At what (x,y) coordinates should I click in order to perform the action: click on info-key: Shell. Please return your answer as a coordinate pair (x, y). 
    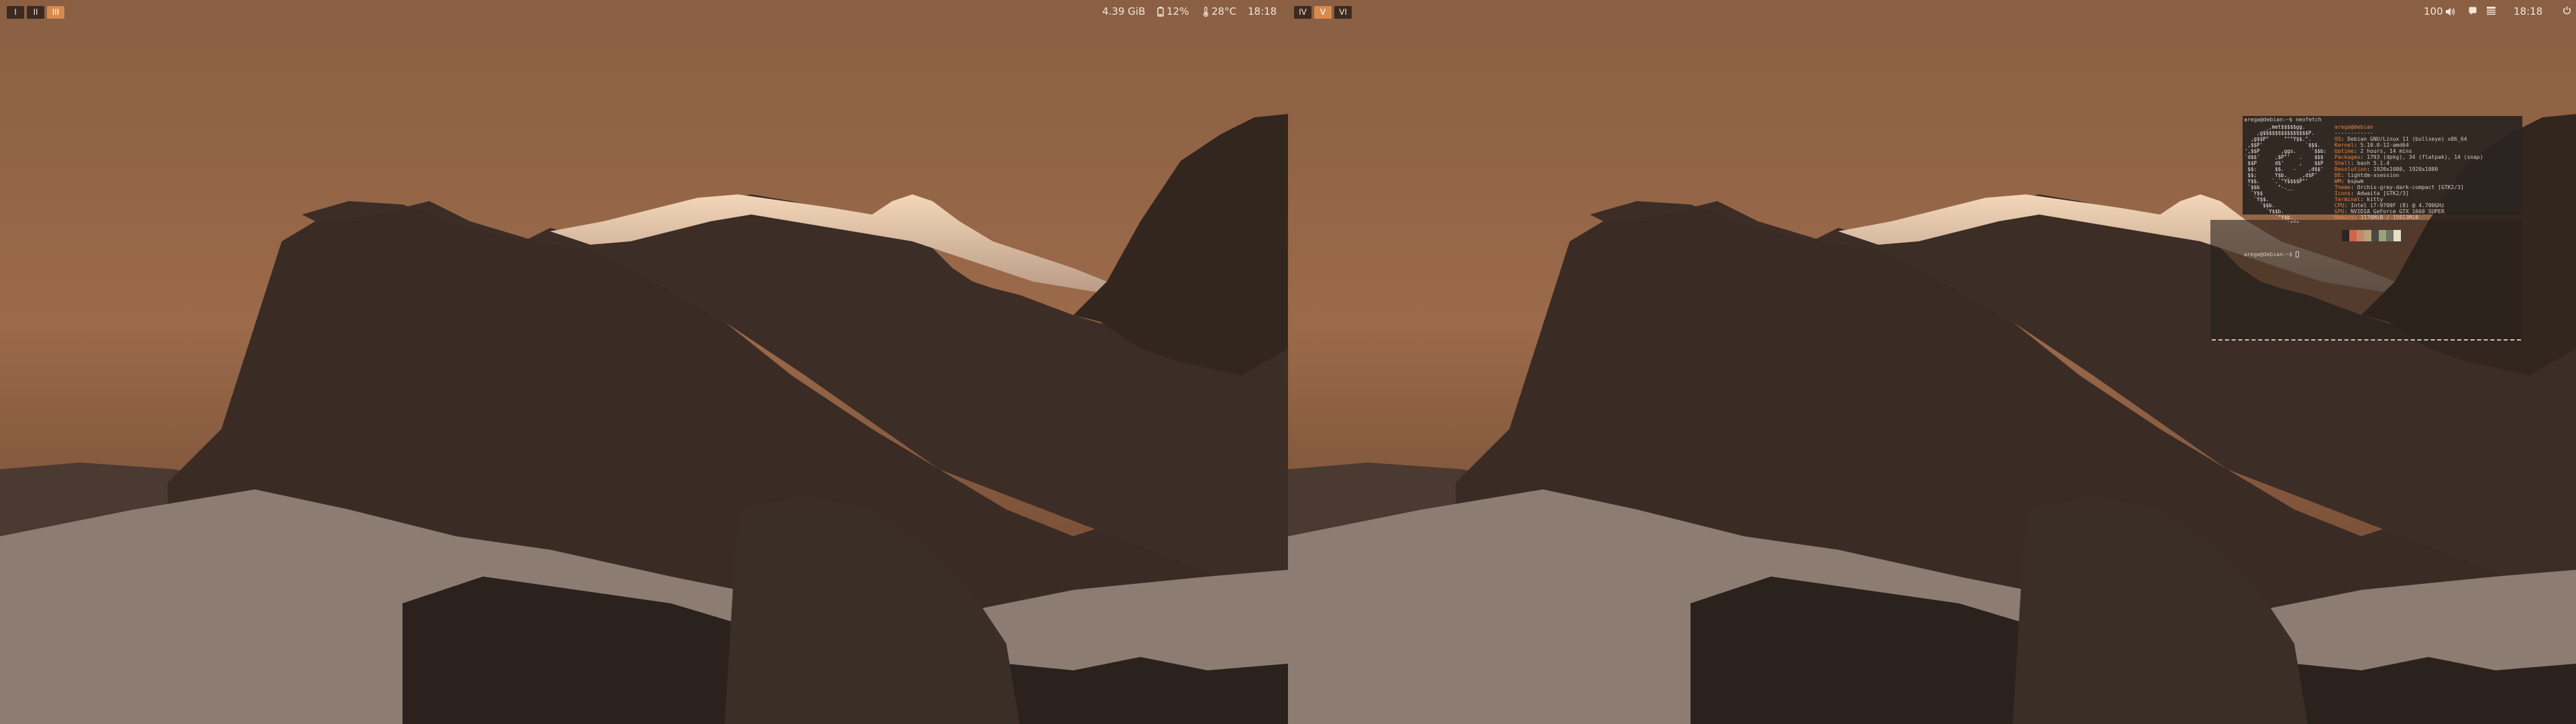
    Looking at the image, I should click on (2342, 163).